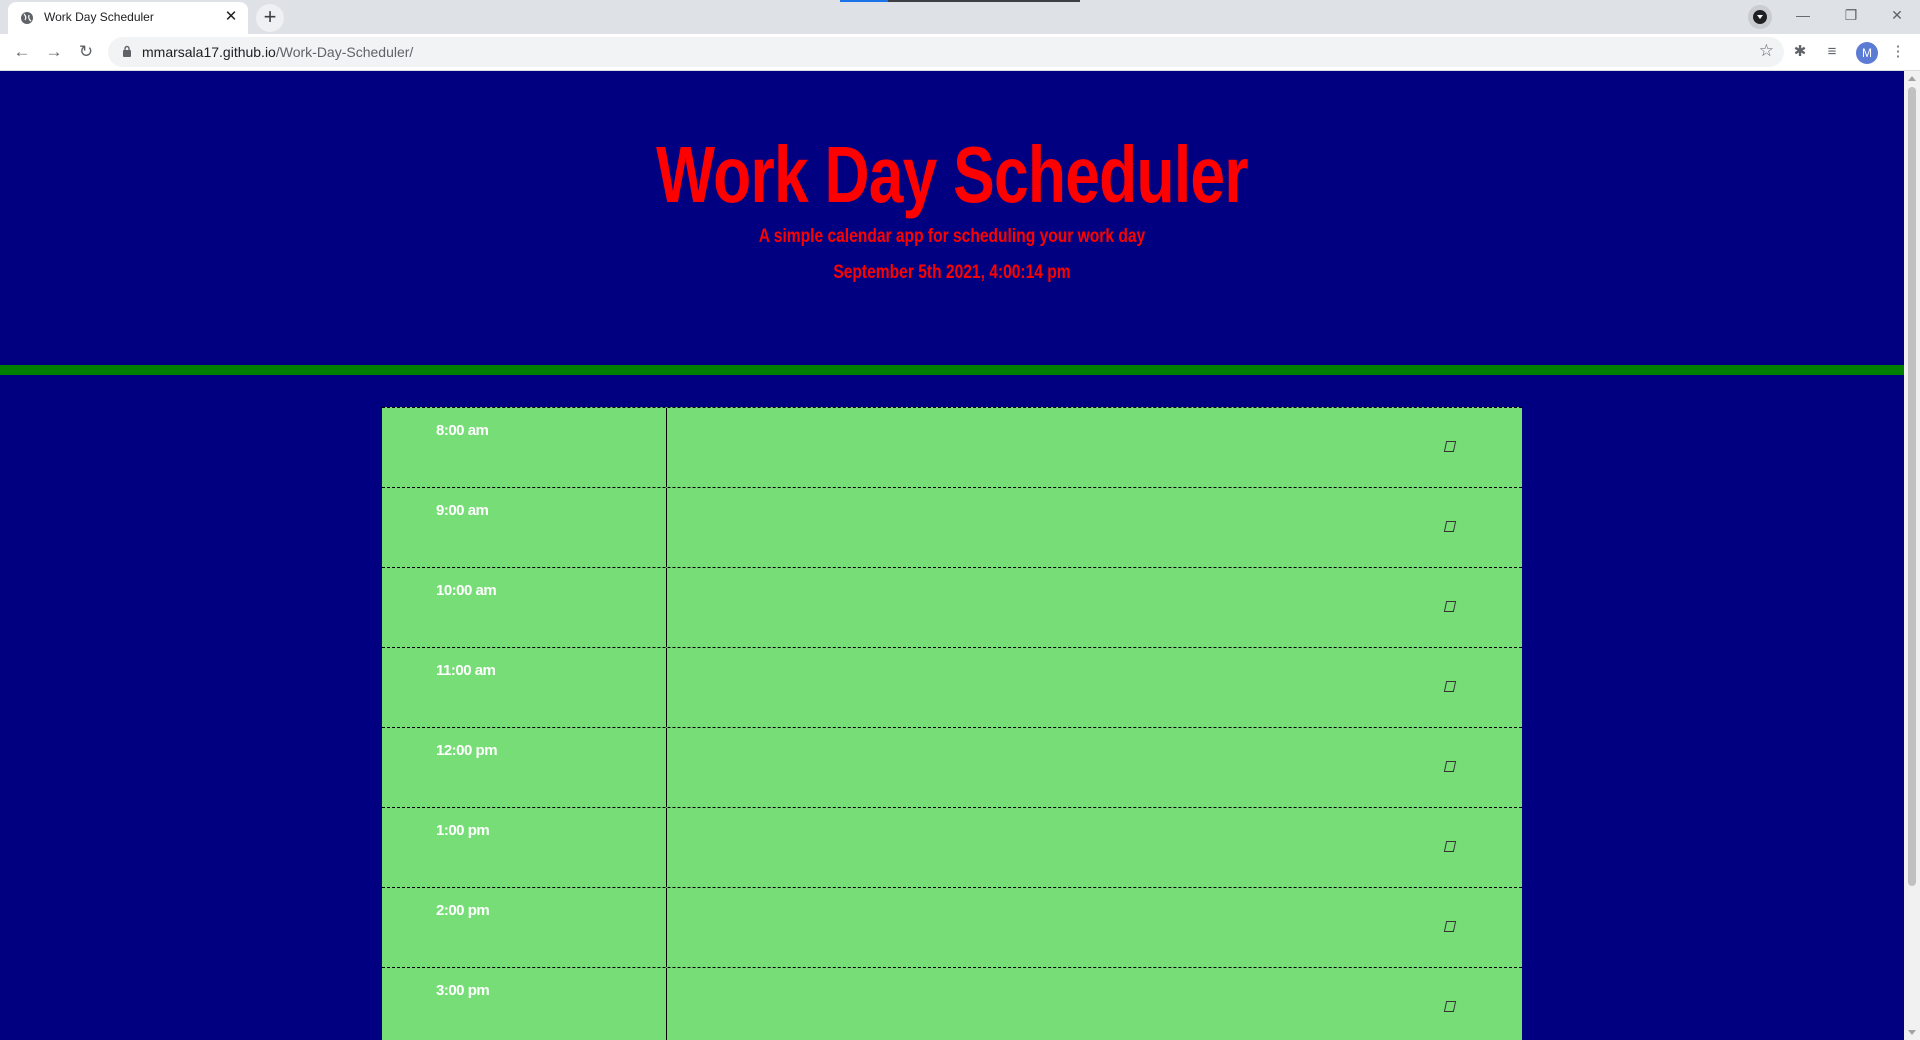 This screenshot has width=1920, height=1040. I want to click on tab-title: Work Day Scheduler, so click(99, 17).